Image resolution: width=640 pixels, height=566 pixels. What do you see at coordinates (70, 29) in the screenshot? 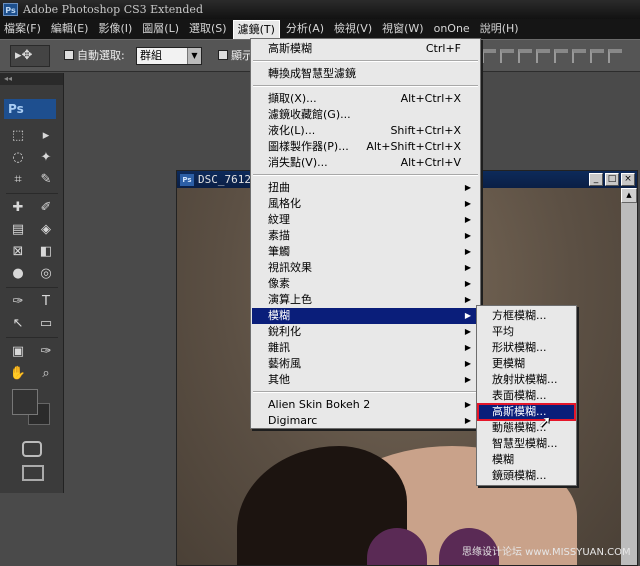
I see `menu-edit: 編輯(E)` at bounding box center [70, 29].